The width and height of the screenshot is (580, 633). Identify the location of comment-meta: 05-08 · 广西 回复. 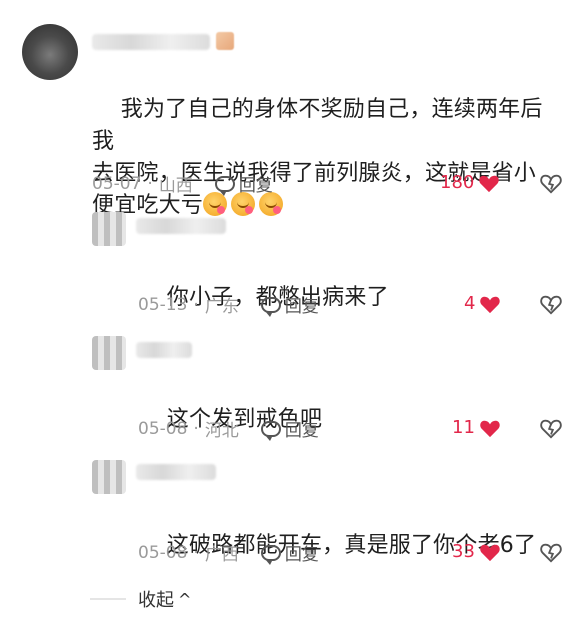
(228, 553).